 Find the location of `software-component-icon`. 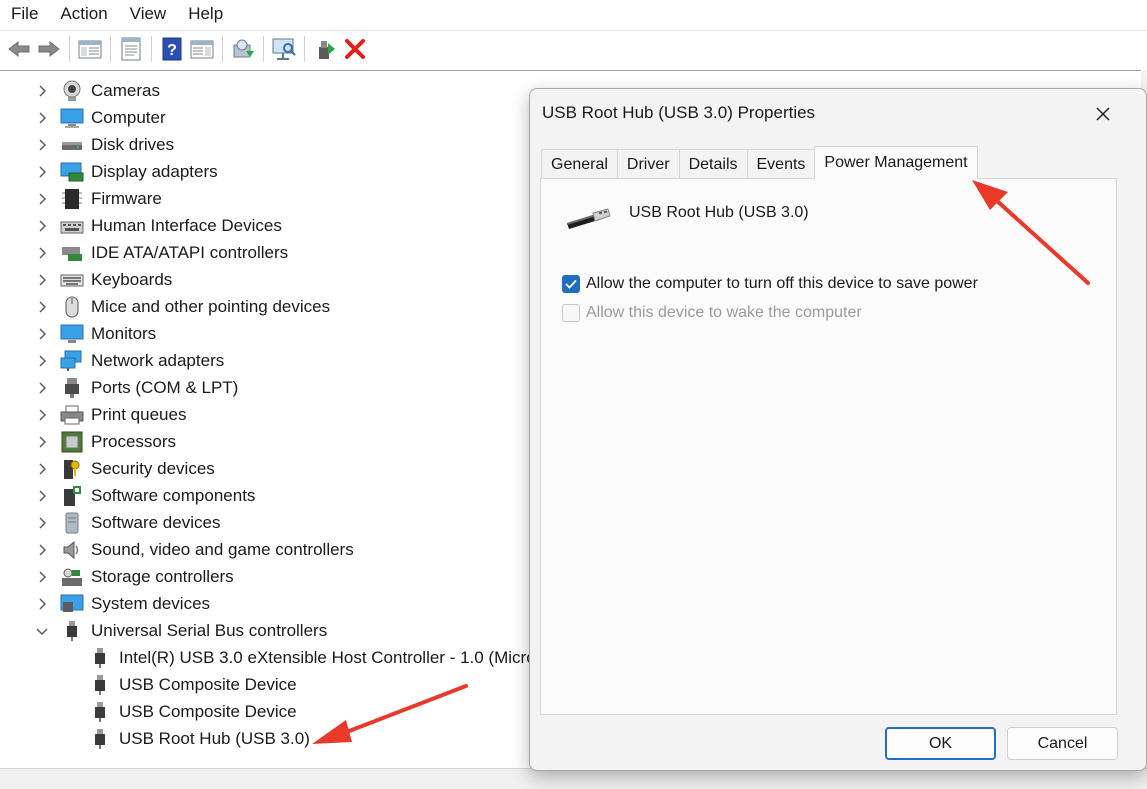

software-component-icon is located at coordinates (72, 496).